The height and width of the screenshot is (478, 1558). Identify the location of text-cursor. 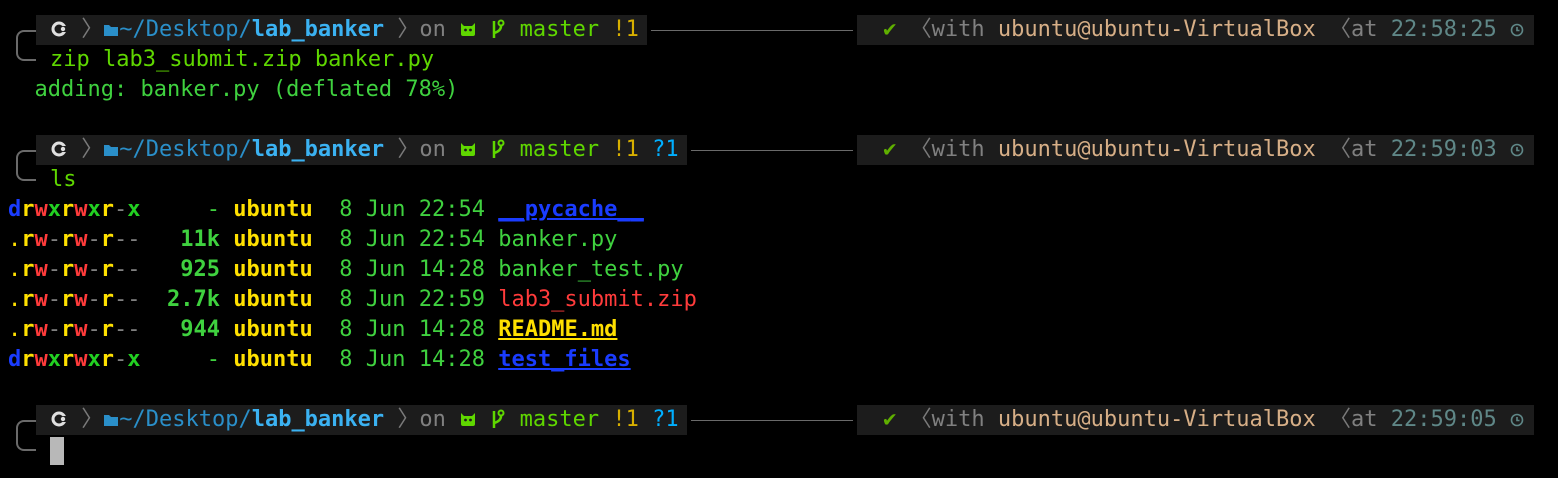
(57, 451).